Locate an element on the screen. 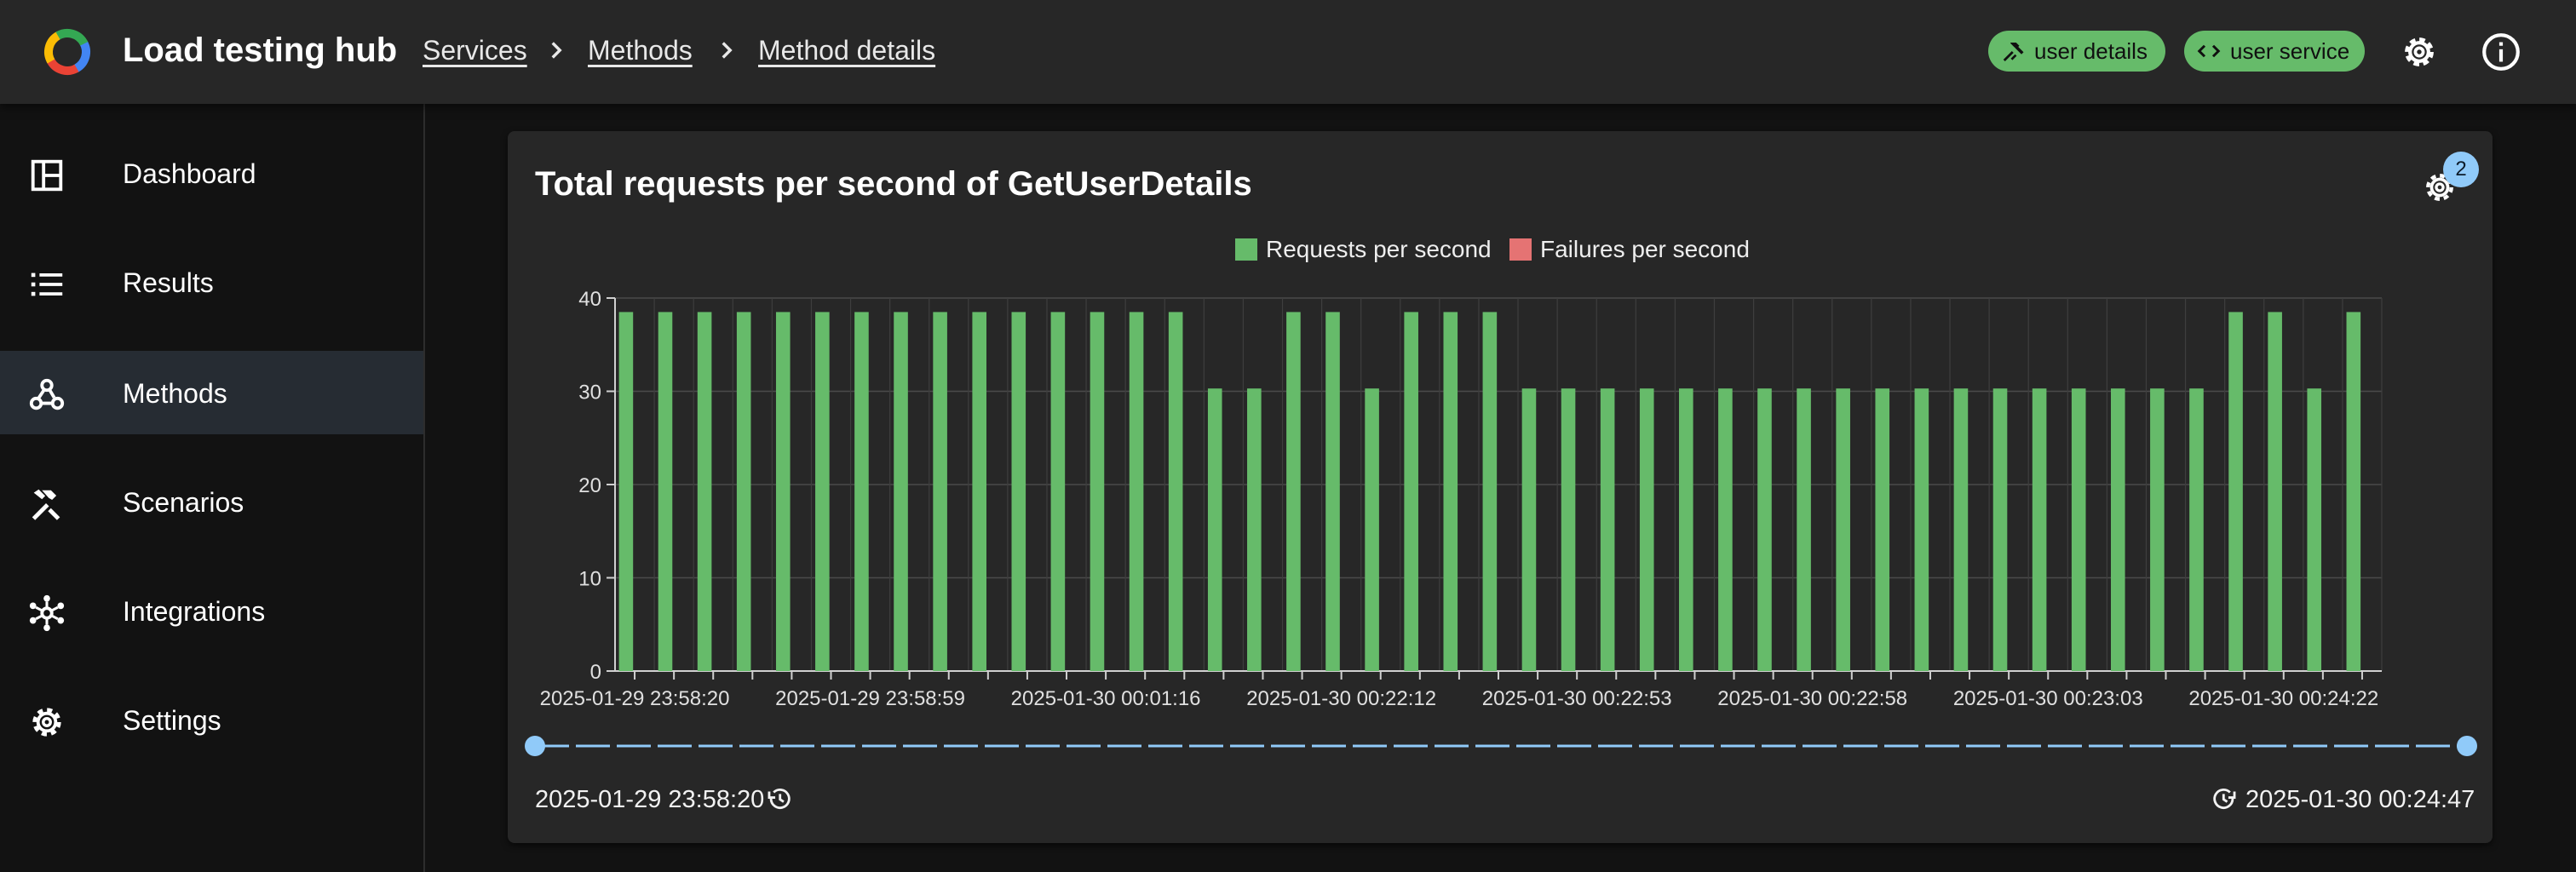  range-end-label: 2025-01-30 00:24:47 is located at coordinates (2360, 800).